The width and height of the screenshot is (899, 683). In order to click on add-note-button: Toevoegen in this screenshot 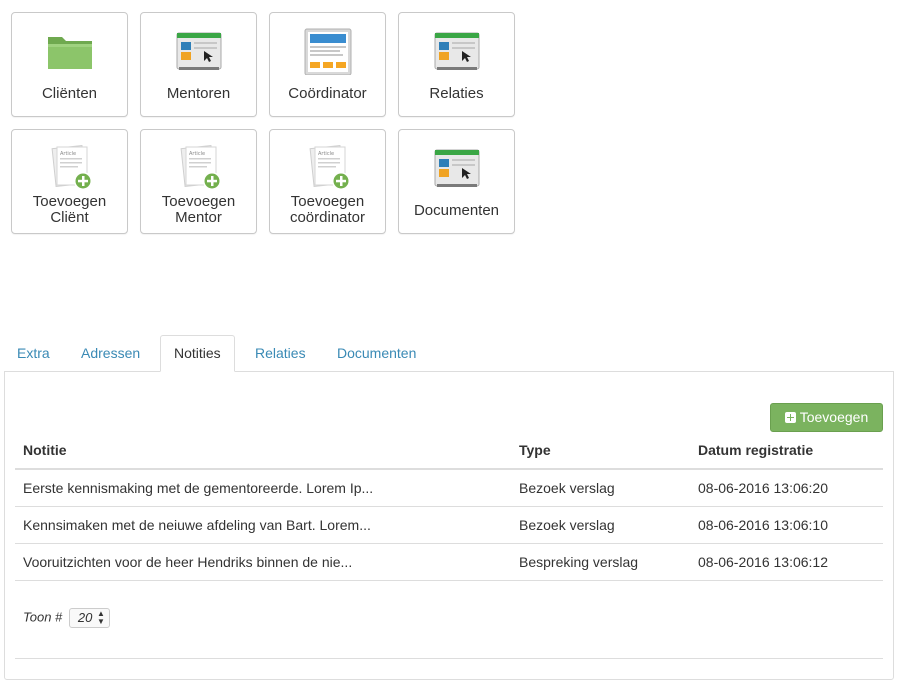, I will do `click(826, 417)`.